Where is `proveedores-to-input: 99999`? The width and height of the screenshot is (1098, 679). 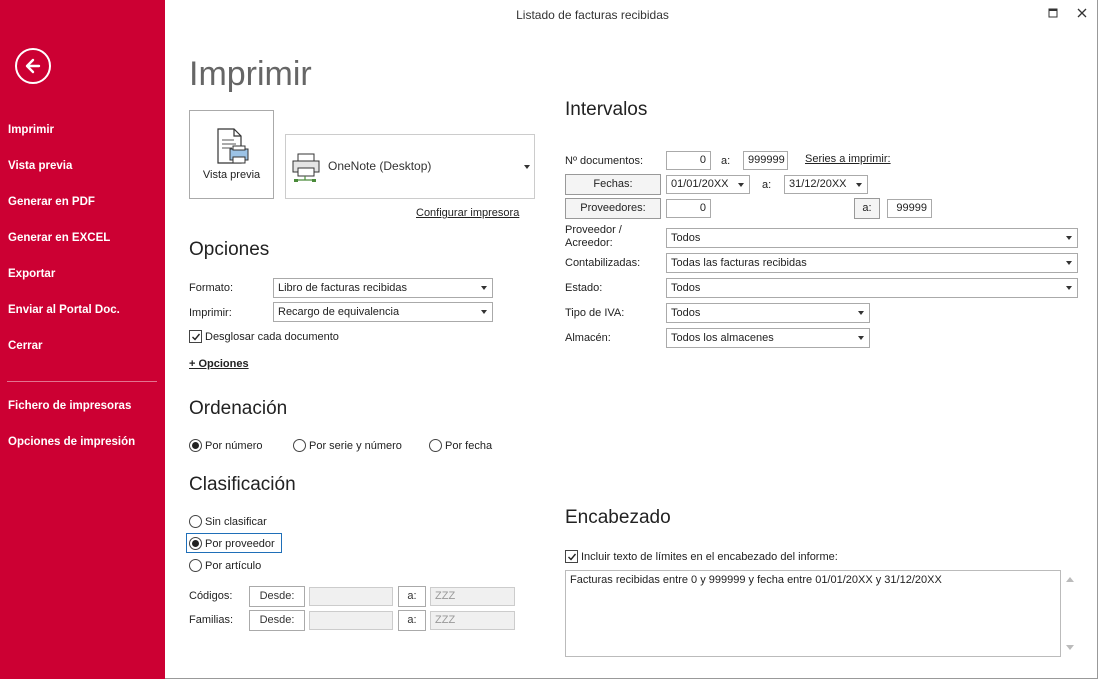 proveedores-to-input: 99999 is located at coordinates (909, 208).